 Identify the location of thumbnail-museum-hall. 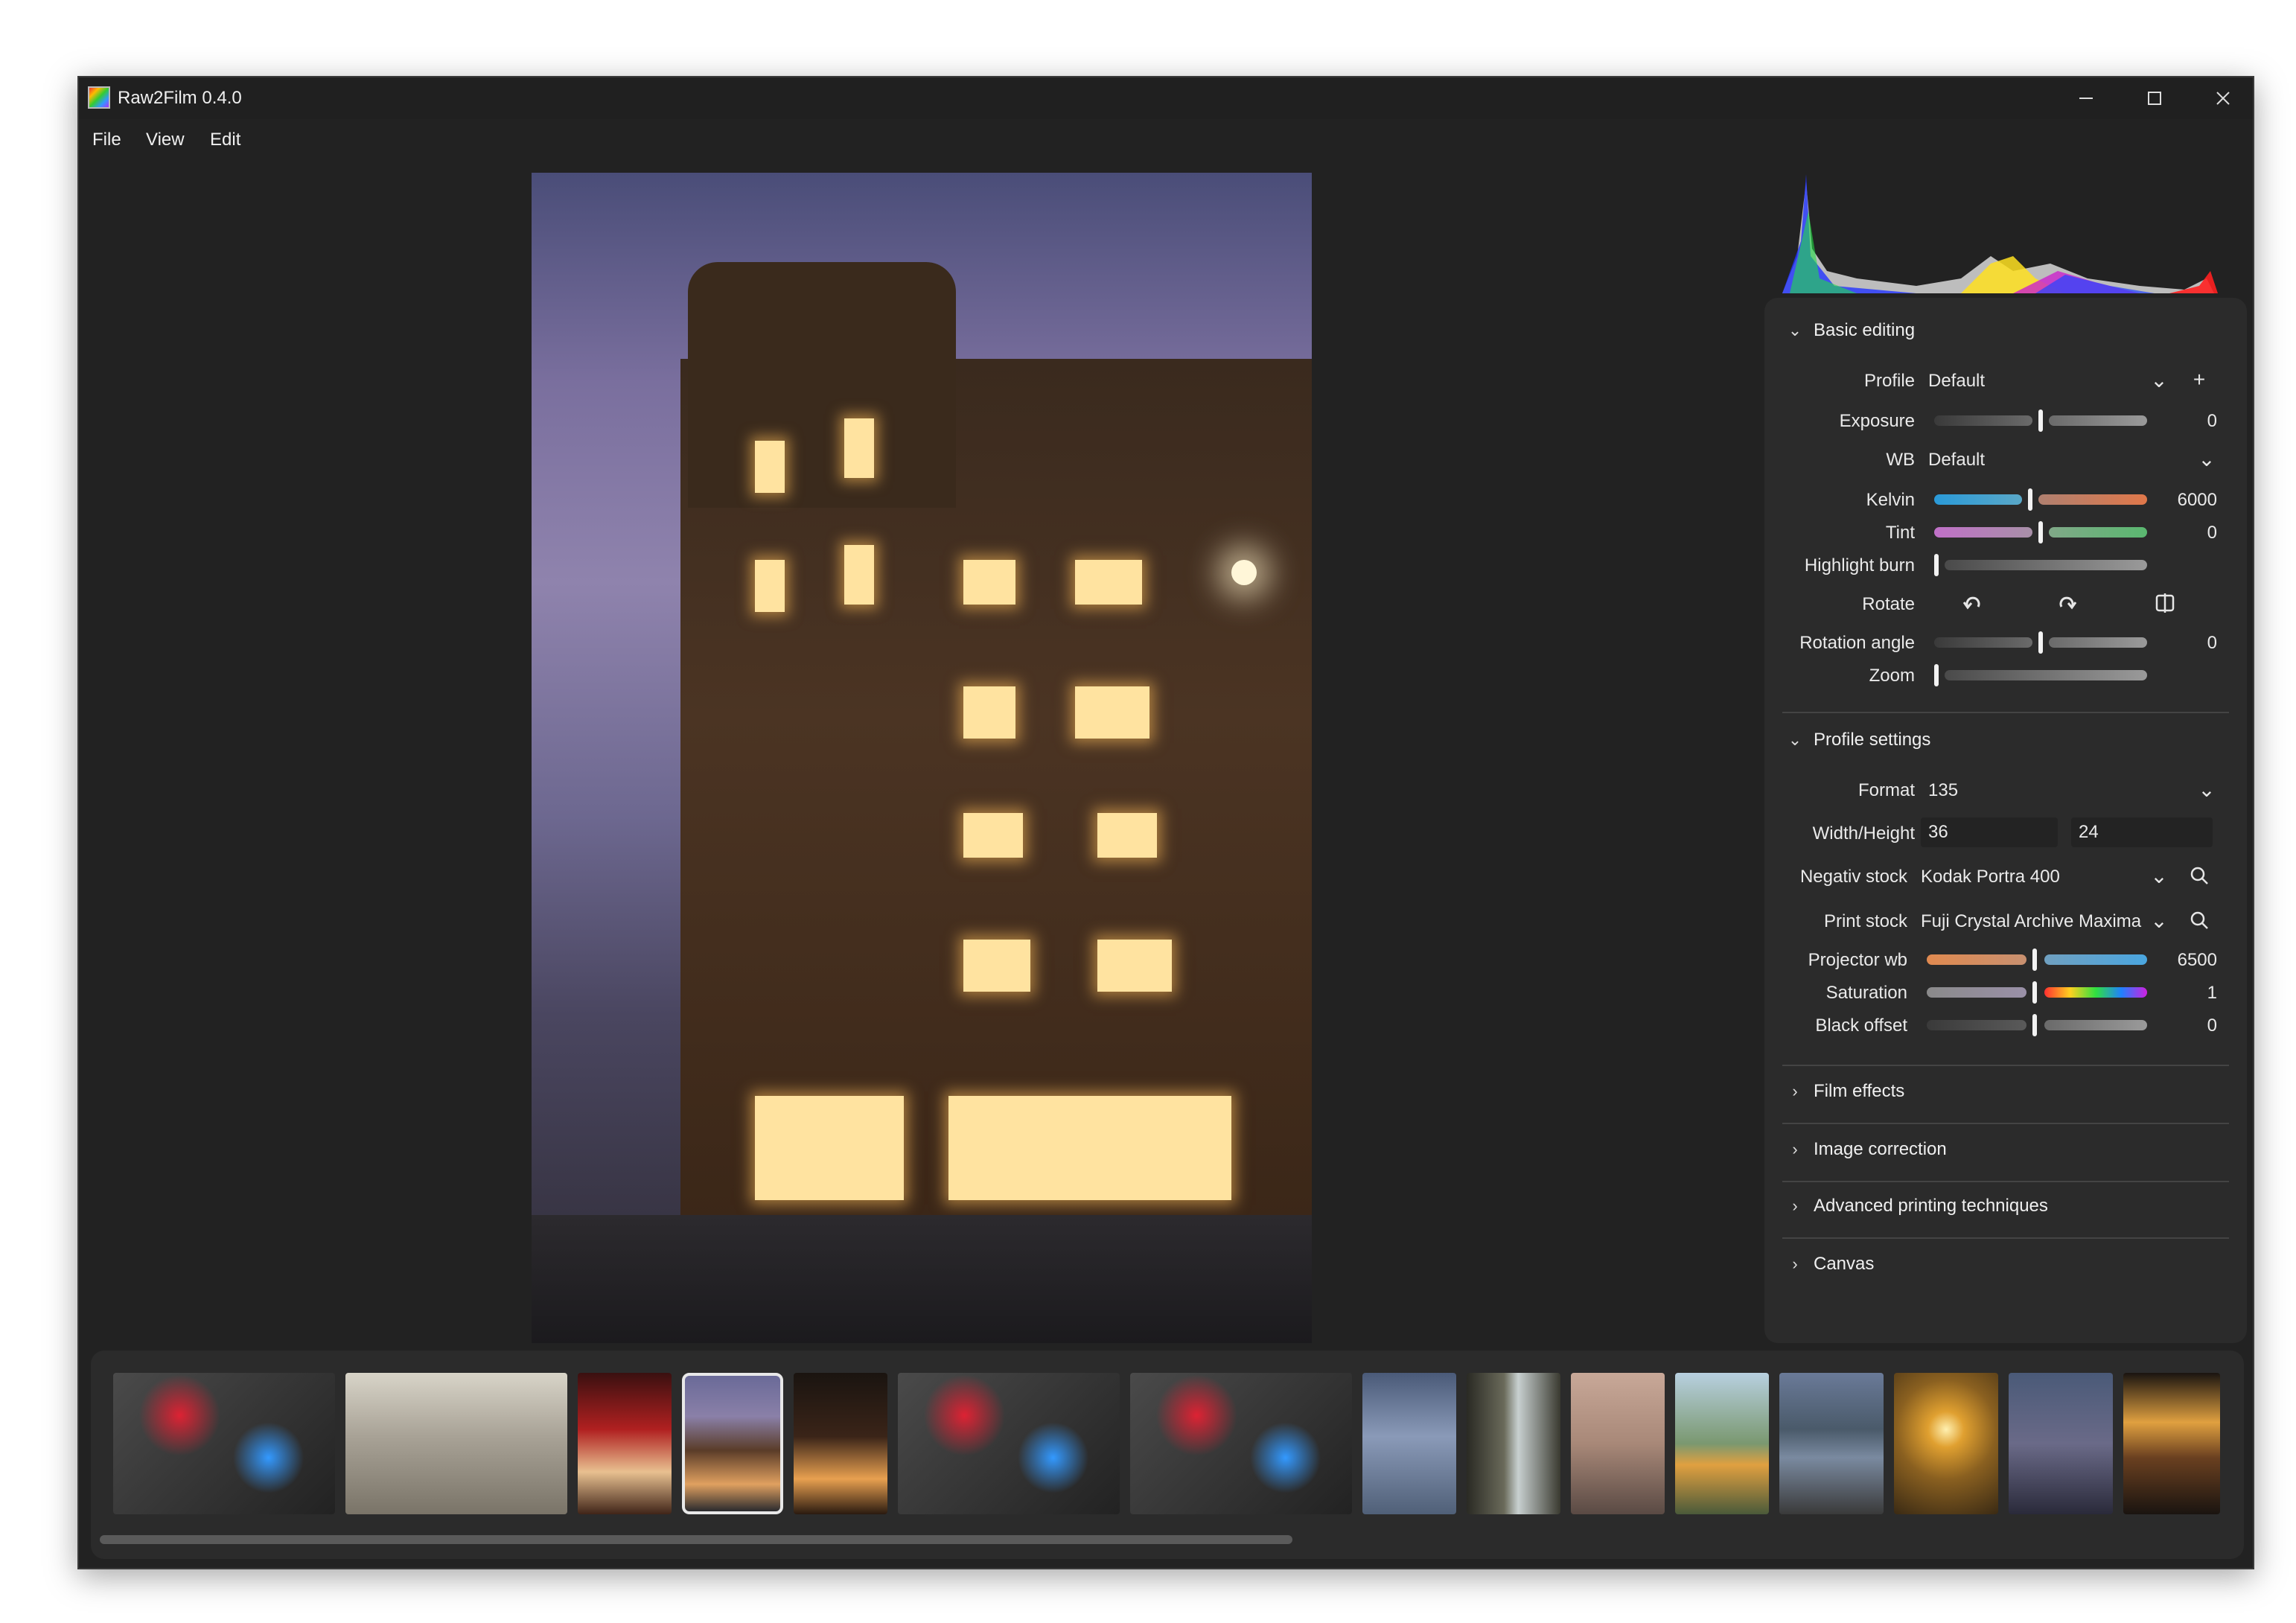
(456, 1443).